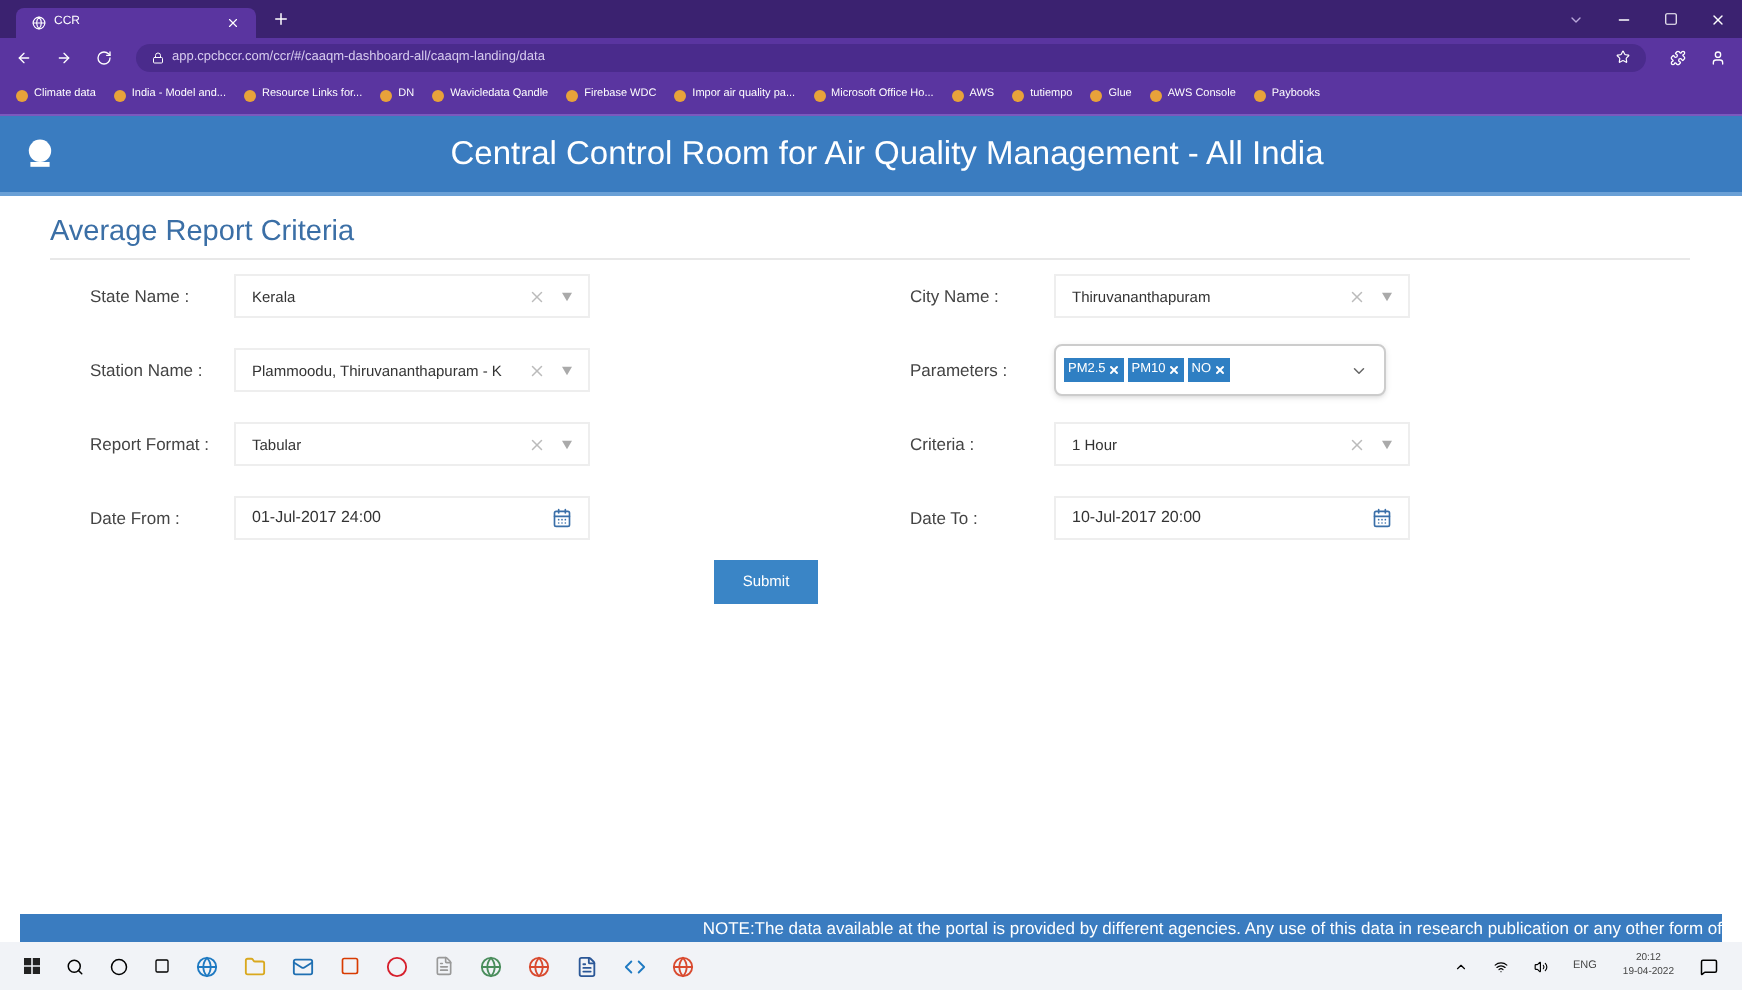  What do you see at coordinates (943, 444) in the screenshot?
I see `field-label: Criteria :` at bounding box center [943, 444].